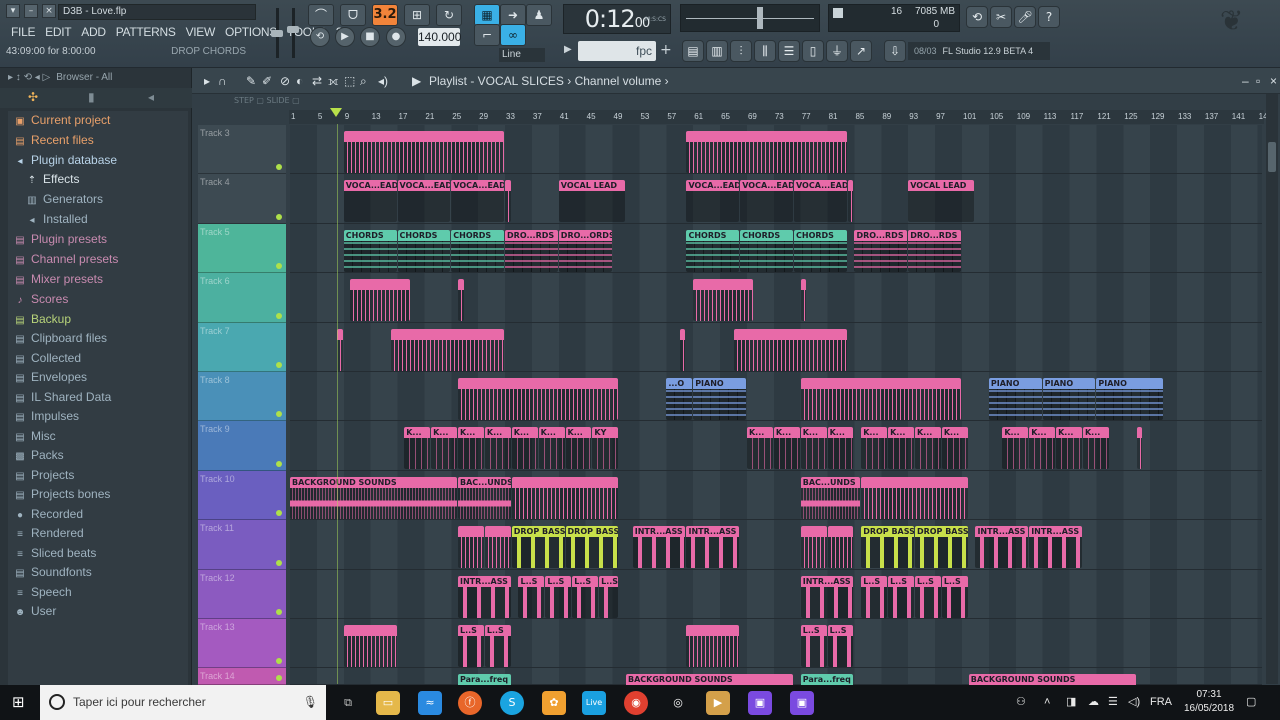  I want to click on browser-item-projects: ▤ Projects, so click(44, 475).